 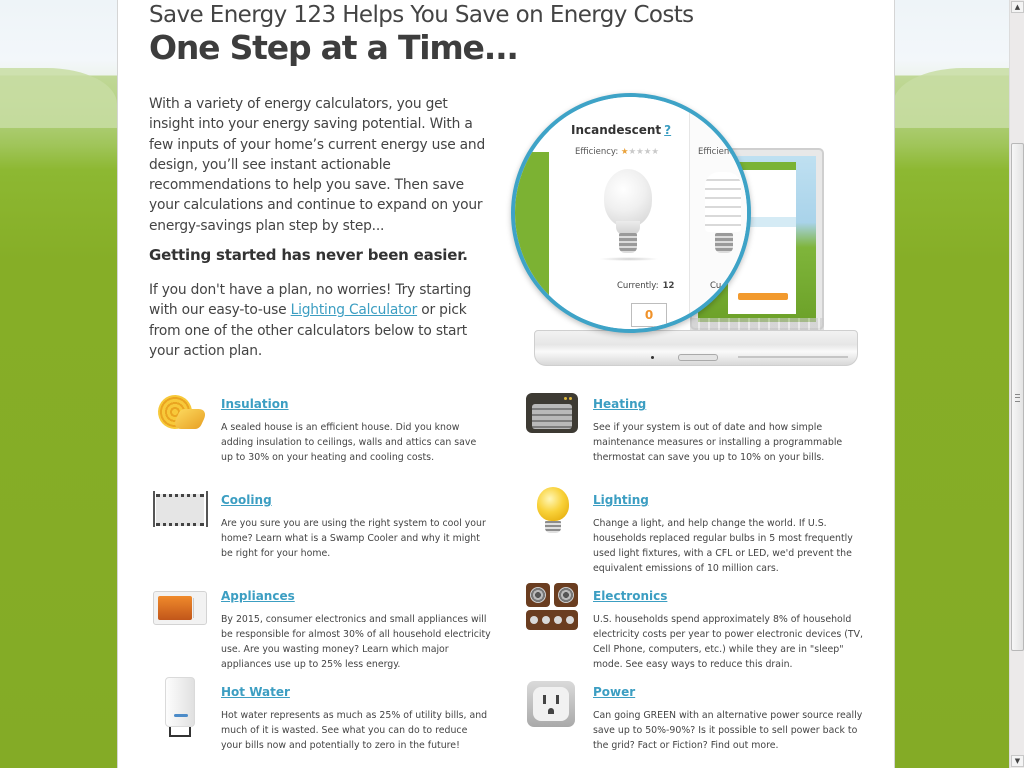 I want to click on lighting-calculator-link: Lighting Calculator, so click(x=354, y=310).